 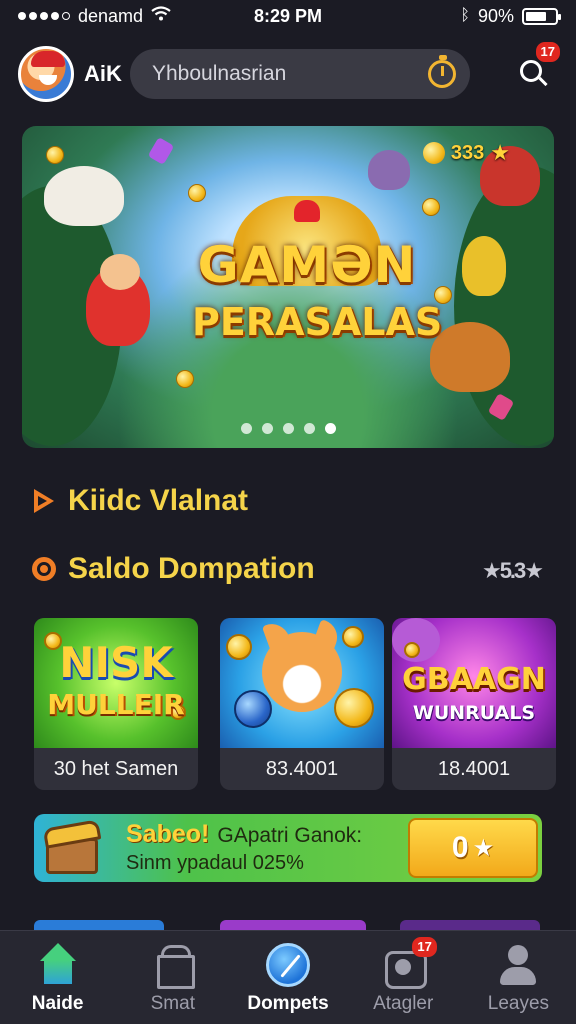 I want to click on section-header-games: Saldo Dompation, so click(x=173, y=569).